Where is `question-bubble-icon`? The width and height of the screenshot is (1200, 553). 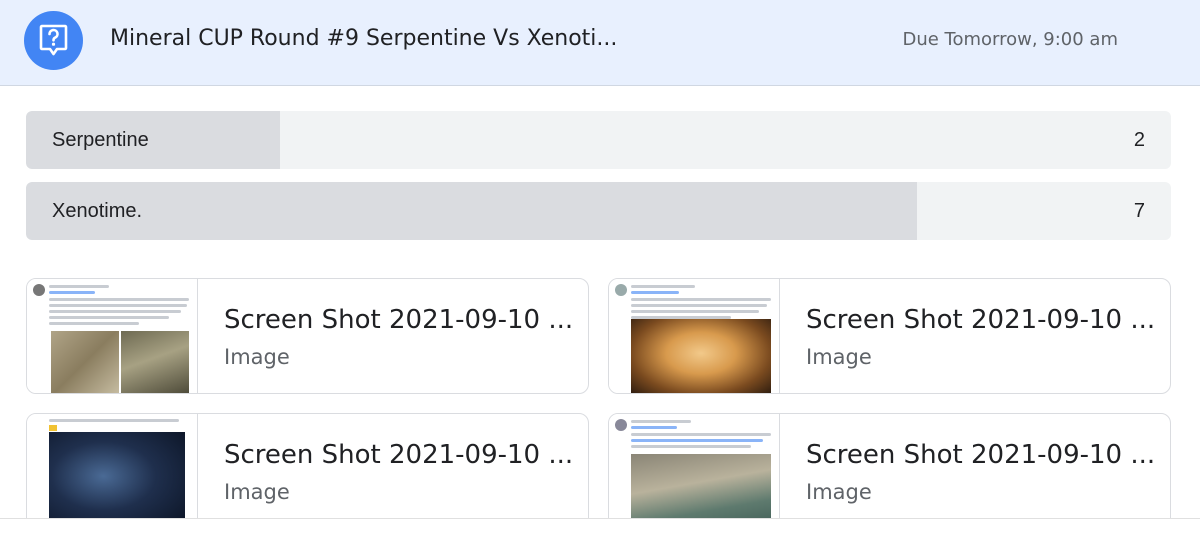 question-bubble-icon is located at coordinates (53, 40).